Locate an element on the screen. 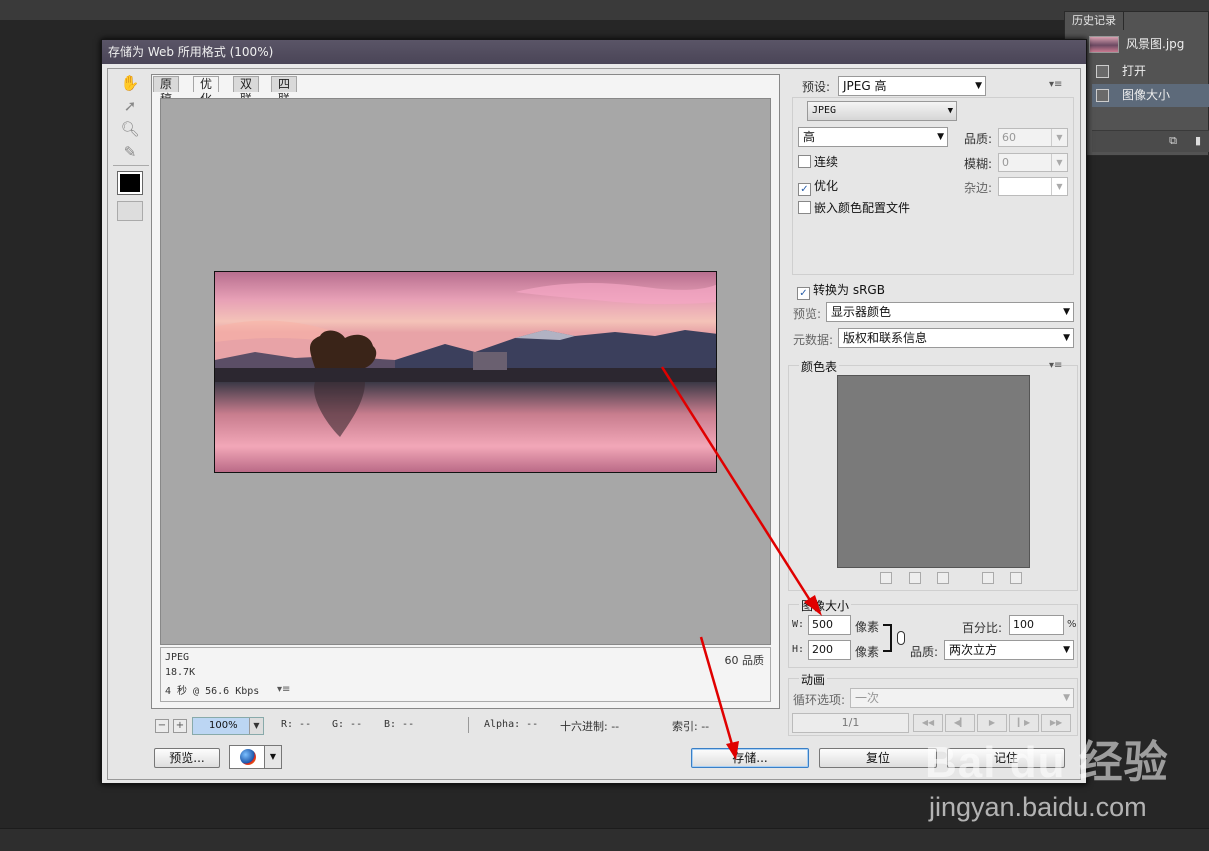  tab-original: 原稿 is located at coordinates (166, 91).